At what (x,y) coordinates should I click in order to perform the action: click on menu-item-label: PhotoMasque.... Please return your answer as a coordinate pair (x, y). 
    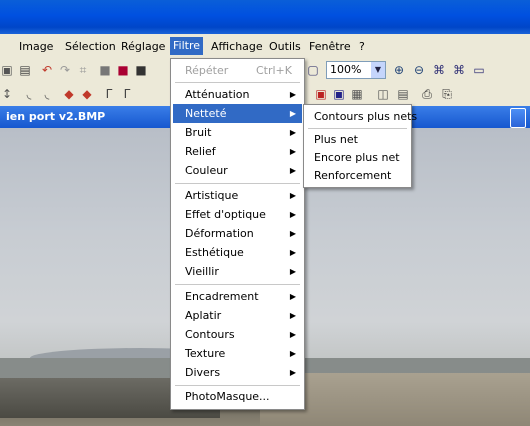
    Looking at the image, I should click on (227, 396).